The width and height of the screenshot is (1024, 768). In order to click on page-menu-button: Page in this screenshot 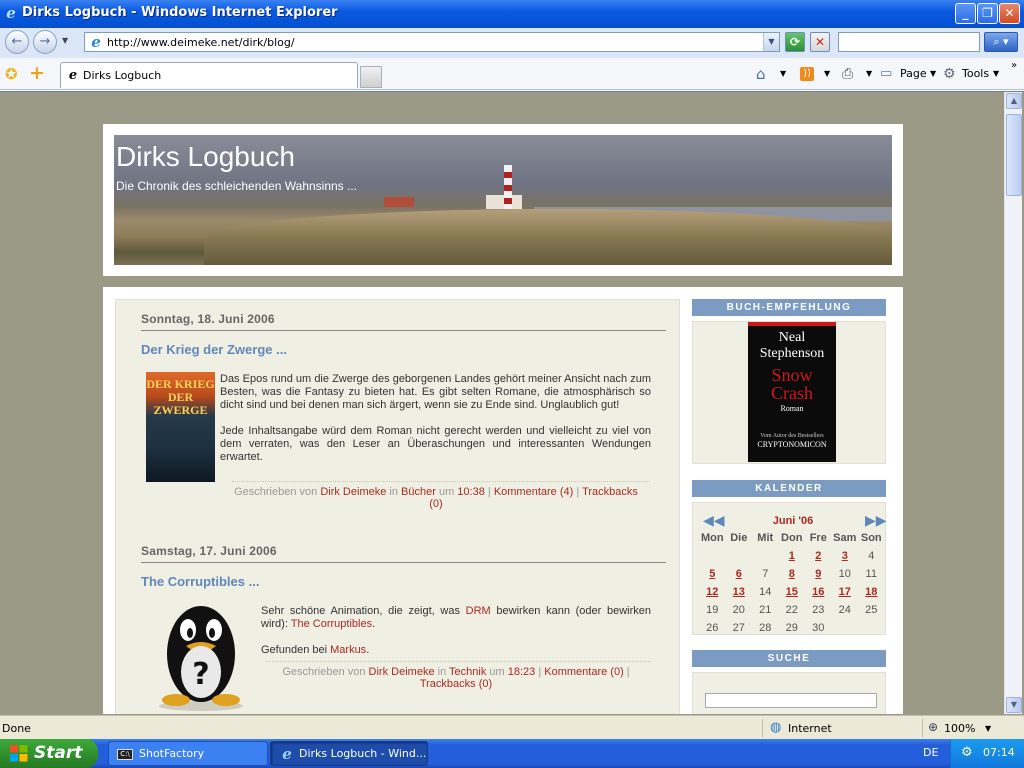, I will do `click(913, 74)`.